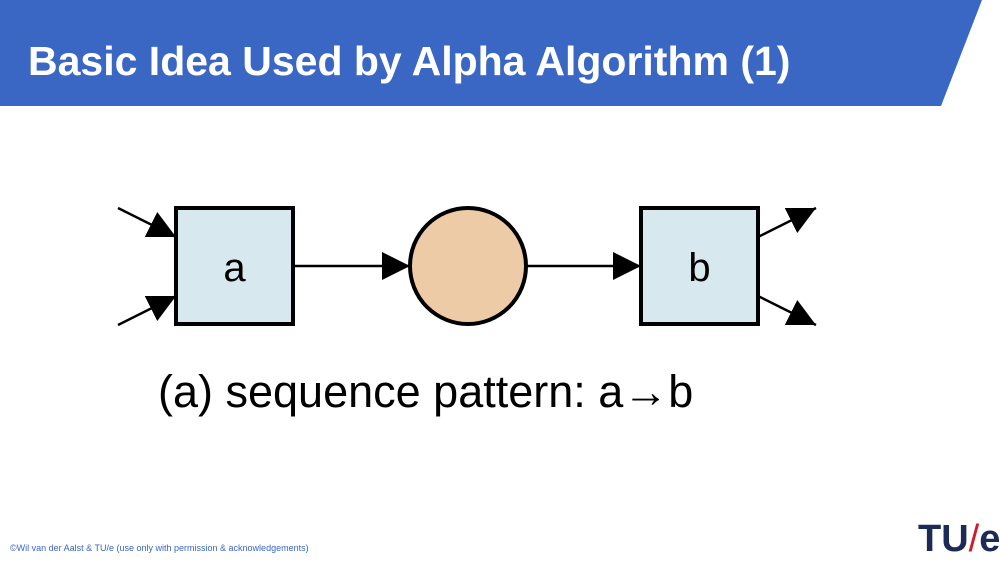 Image resolution: width=1000 pixels, height=562 pixels. What do you see at coordinates (426, 391) in the screenshot?
I see `diagram-caption: (a) sequence pattern: a→b` at bounding box center [426, 391].